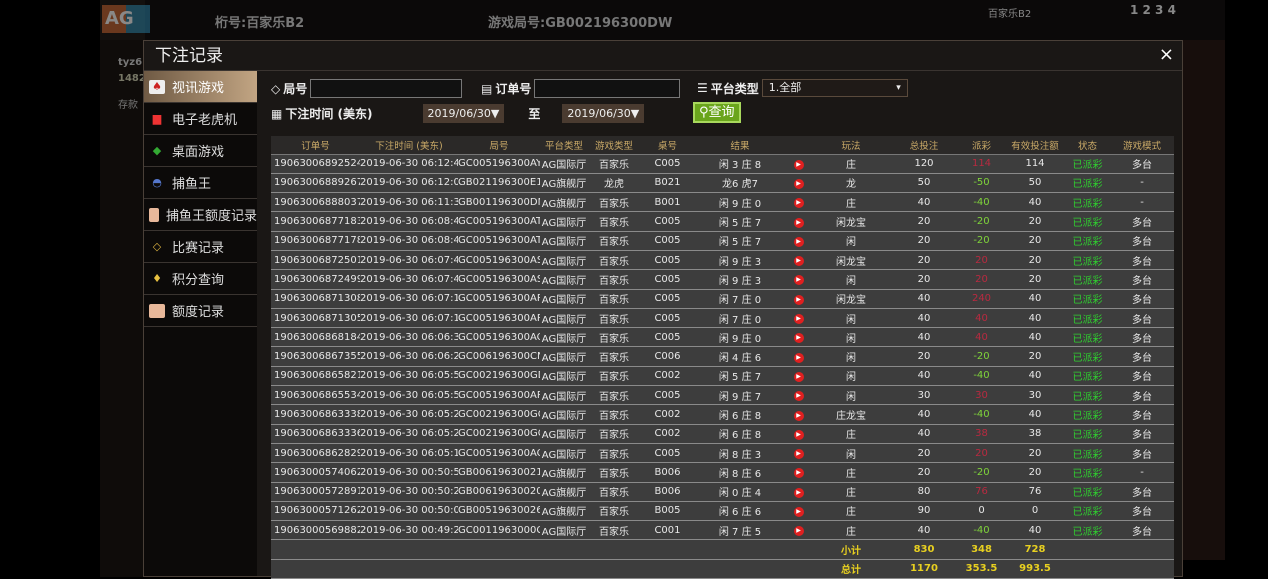 Image resolution: width=1268 pixels, height=579 pixels. I want to click on platform-select: 1.全部, so click(834, 88).